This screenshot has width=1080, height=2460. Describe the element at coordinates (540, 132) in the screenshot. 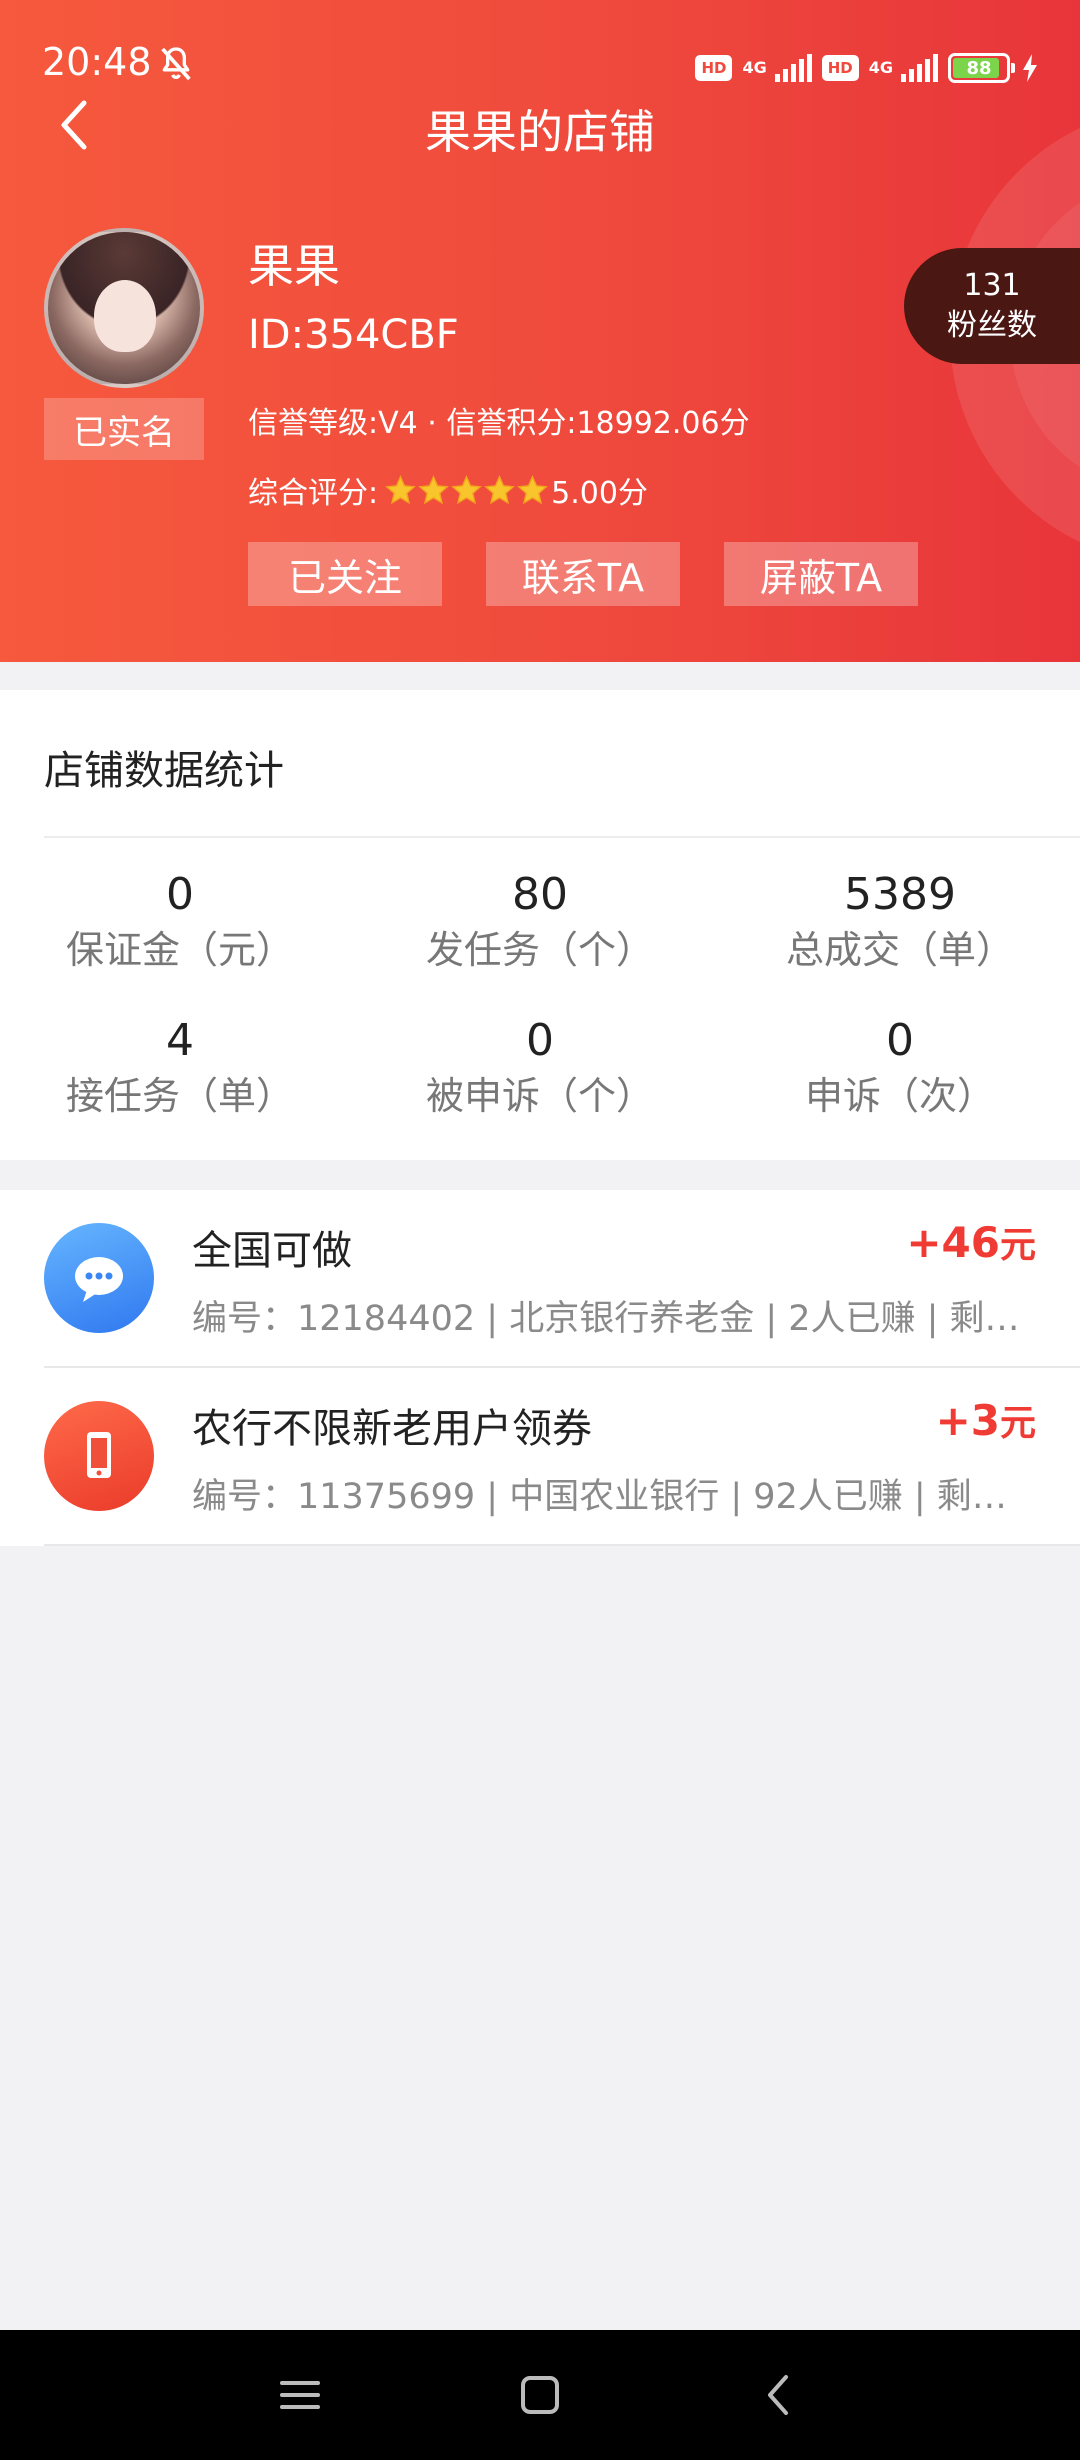

I see `page-title: 果果的店铺` at that location.